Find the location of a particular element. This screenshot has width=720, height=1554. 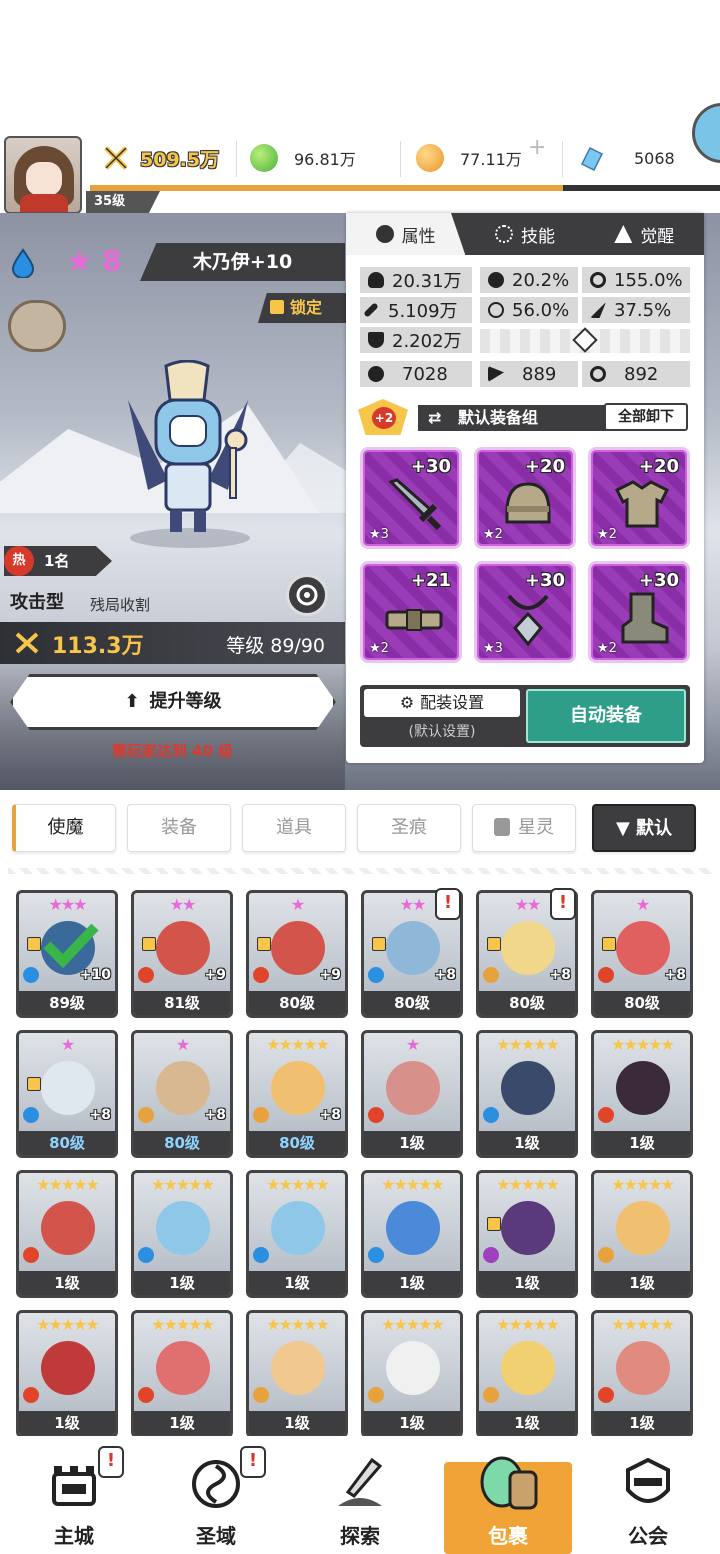

alert-badge: ! is located at coordinates (563, 904).